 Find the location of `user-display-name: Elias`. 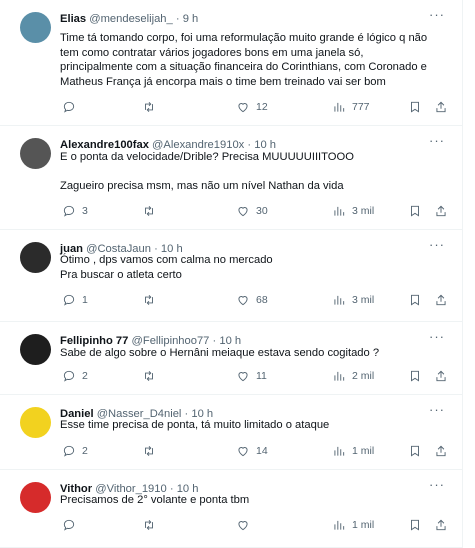

user-display-name: Elias is located at coordinates (73, 19).